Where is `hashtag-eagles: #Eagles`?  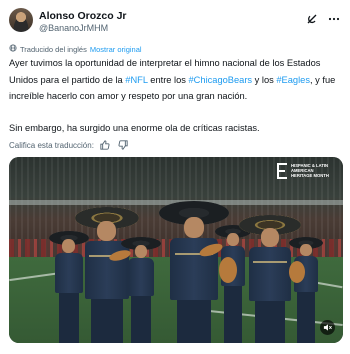
hashtag-eagles: #Eagles is located at coordinates (293, 80).